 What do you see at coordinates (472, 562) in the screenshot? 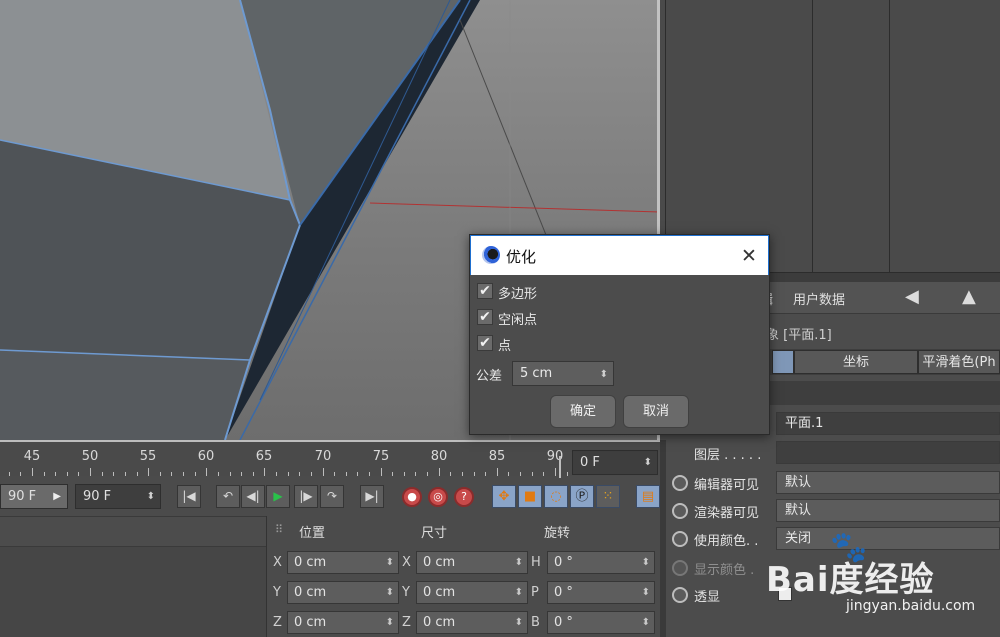
I see `size-x-field: 0 cm` at bounding box center [472, 562].